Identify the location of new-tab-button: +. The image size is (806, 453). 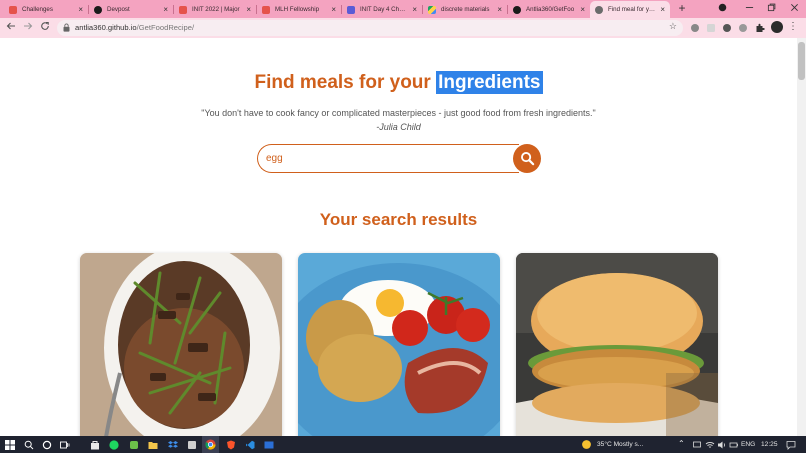
(682, 8).